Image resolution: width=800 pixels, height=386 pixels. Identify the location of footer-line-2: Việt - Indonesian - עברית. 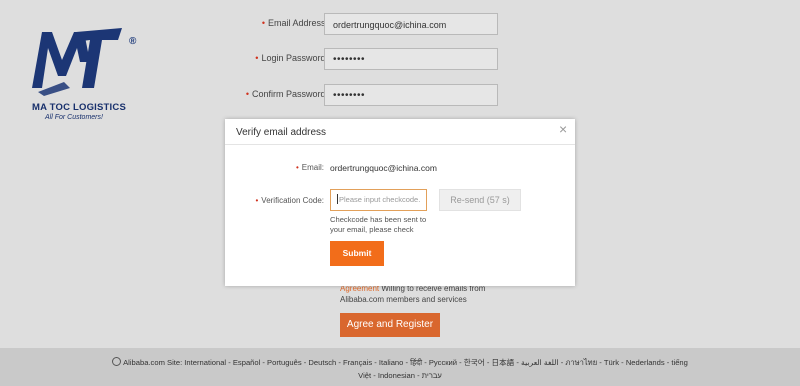
(400, 375).